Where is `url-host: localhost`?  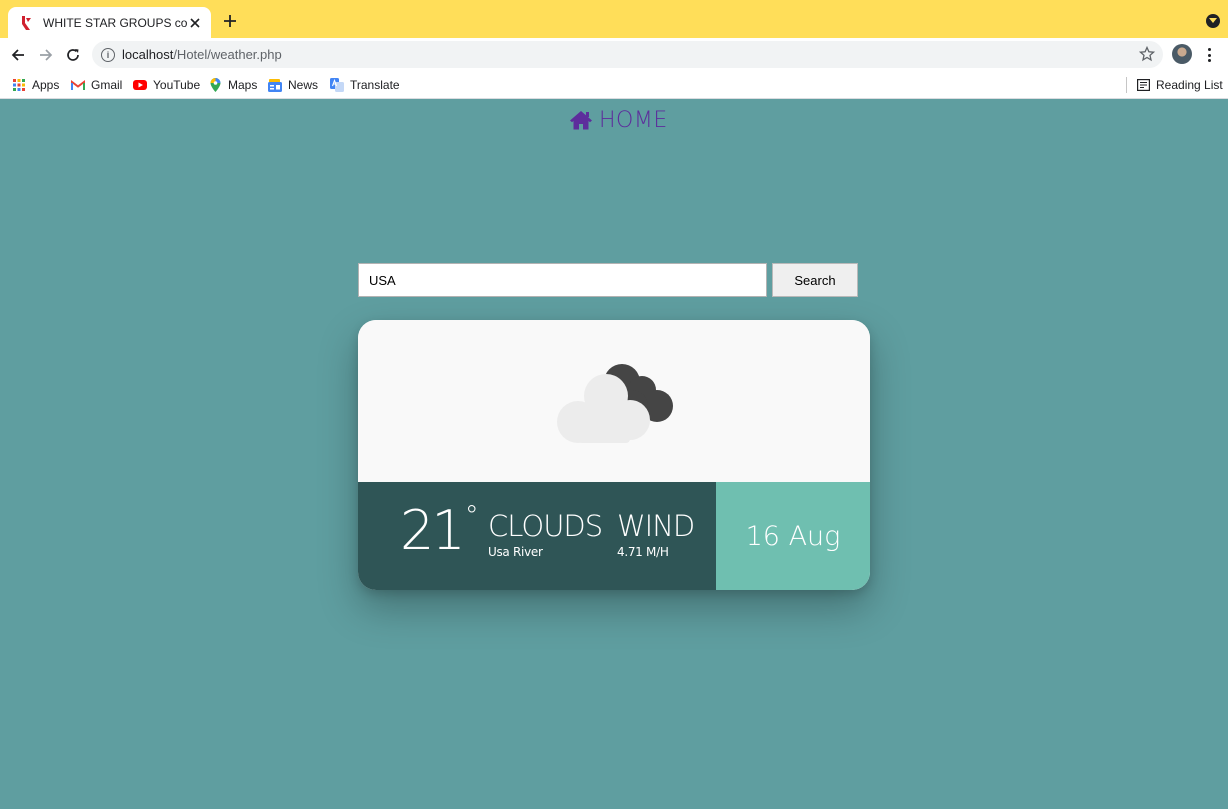
url-host: localhost is located at coordinates (148, 54).